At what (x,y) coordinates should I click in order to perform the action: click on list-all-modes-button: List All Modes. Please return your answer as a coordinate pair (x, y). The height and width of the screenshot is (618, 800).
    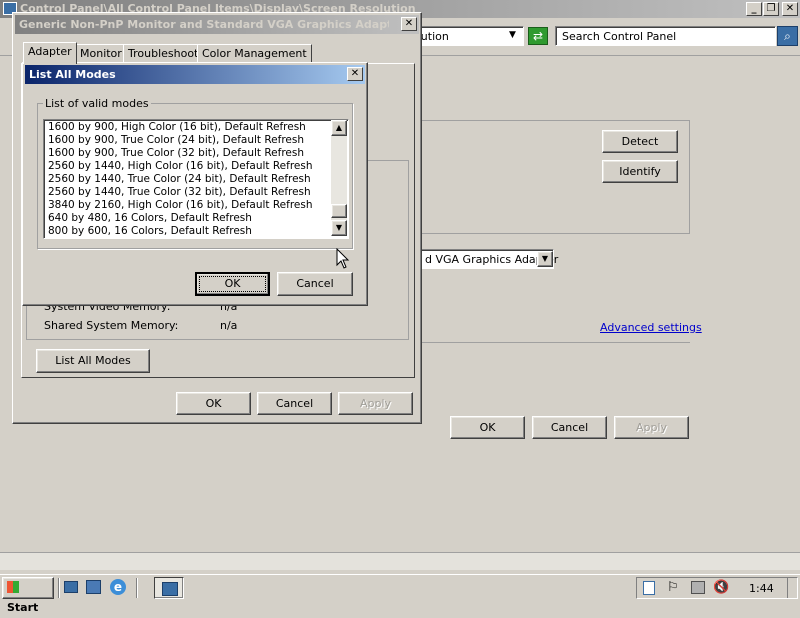
    Looking at the image, I should click on (93, 361).